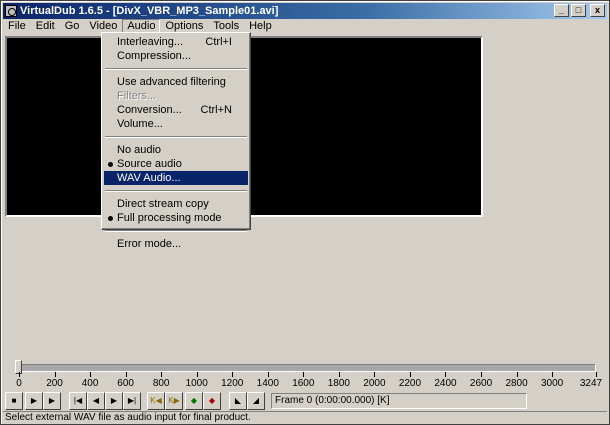  What do you see at coordinates (561, 10) in the screenshot?
I see `minimize-button: _` at bounding box center [561, 10].